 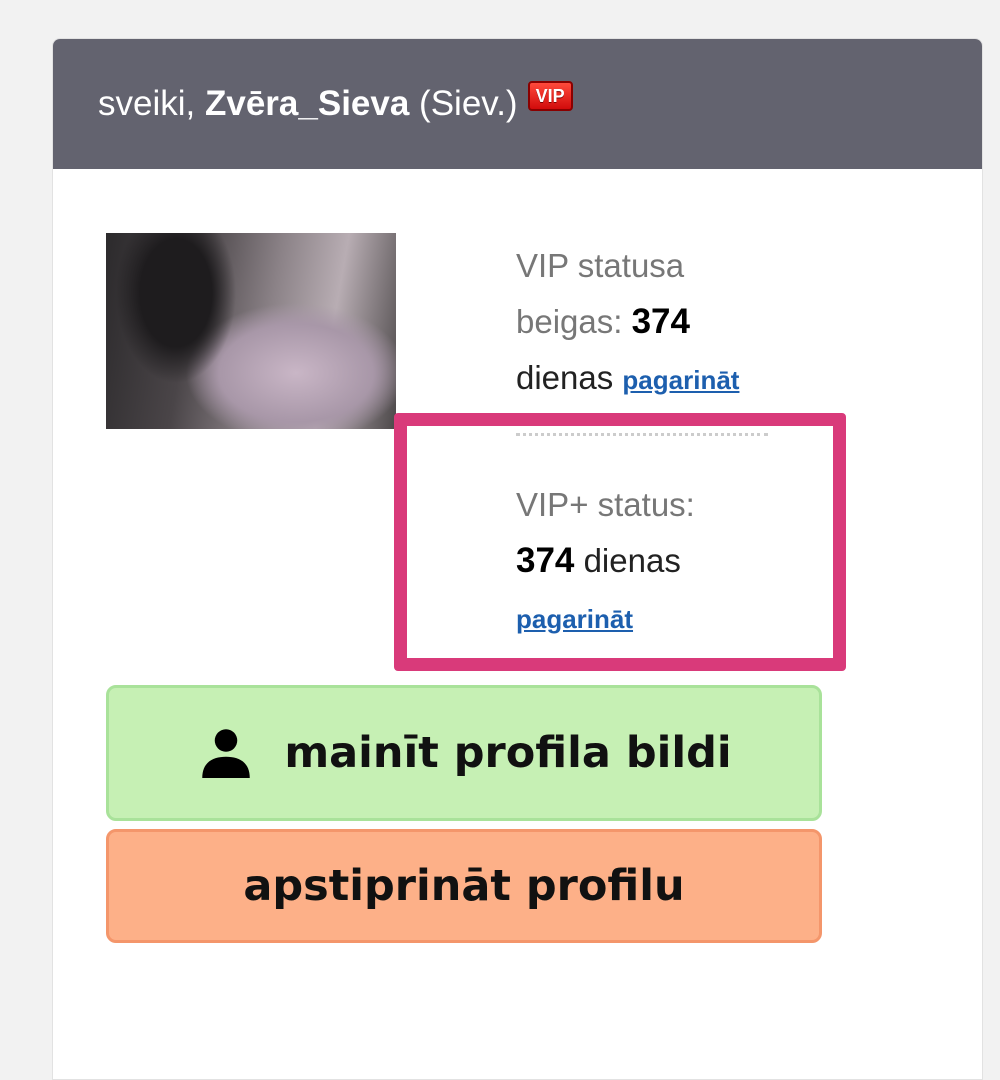 I want to click on change-profile-photo-button: mainīt profila bildi, so click(x=464, y=753).